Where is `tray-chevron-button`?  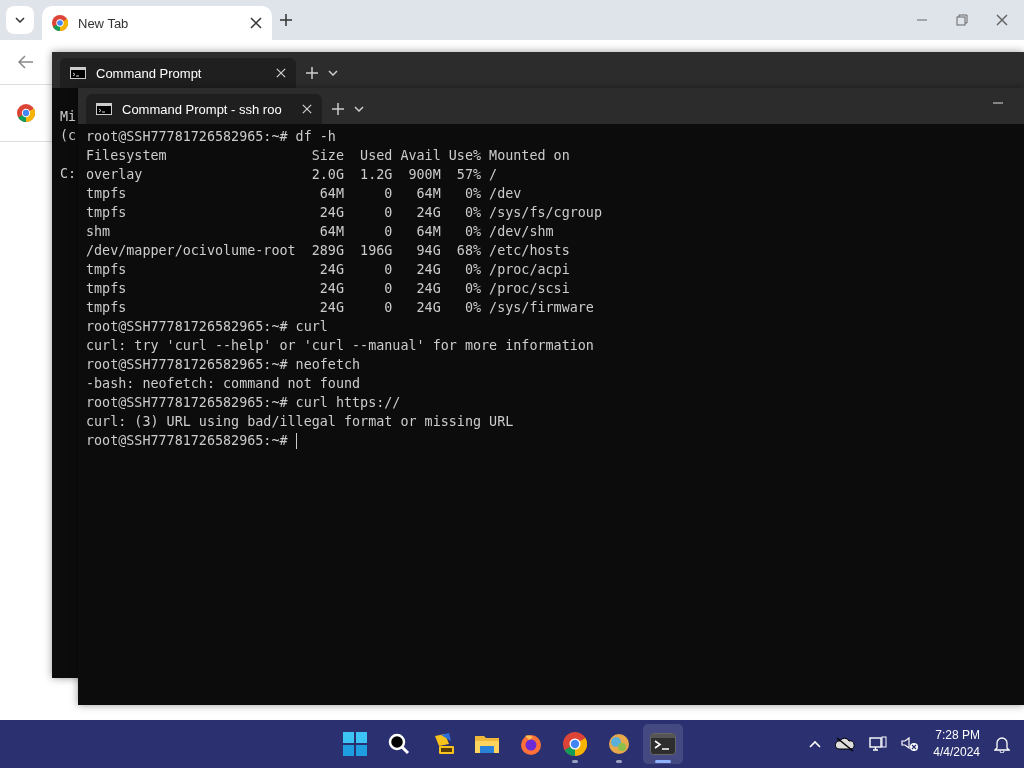 tray-chevron-button is located at coordinates (815, 744).